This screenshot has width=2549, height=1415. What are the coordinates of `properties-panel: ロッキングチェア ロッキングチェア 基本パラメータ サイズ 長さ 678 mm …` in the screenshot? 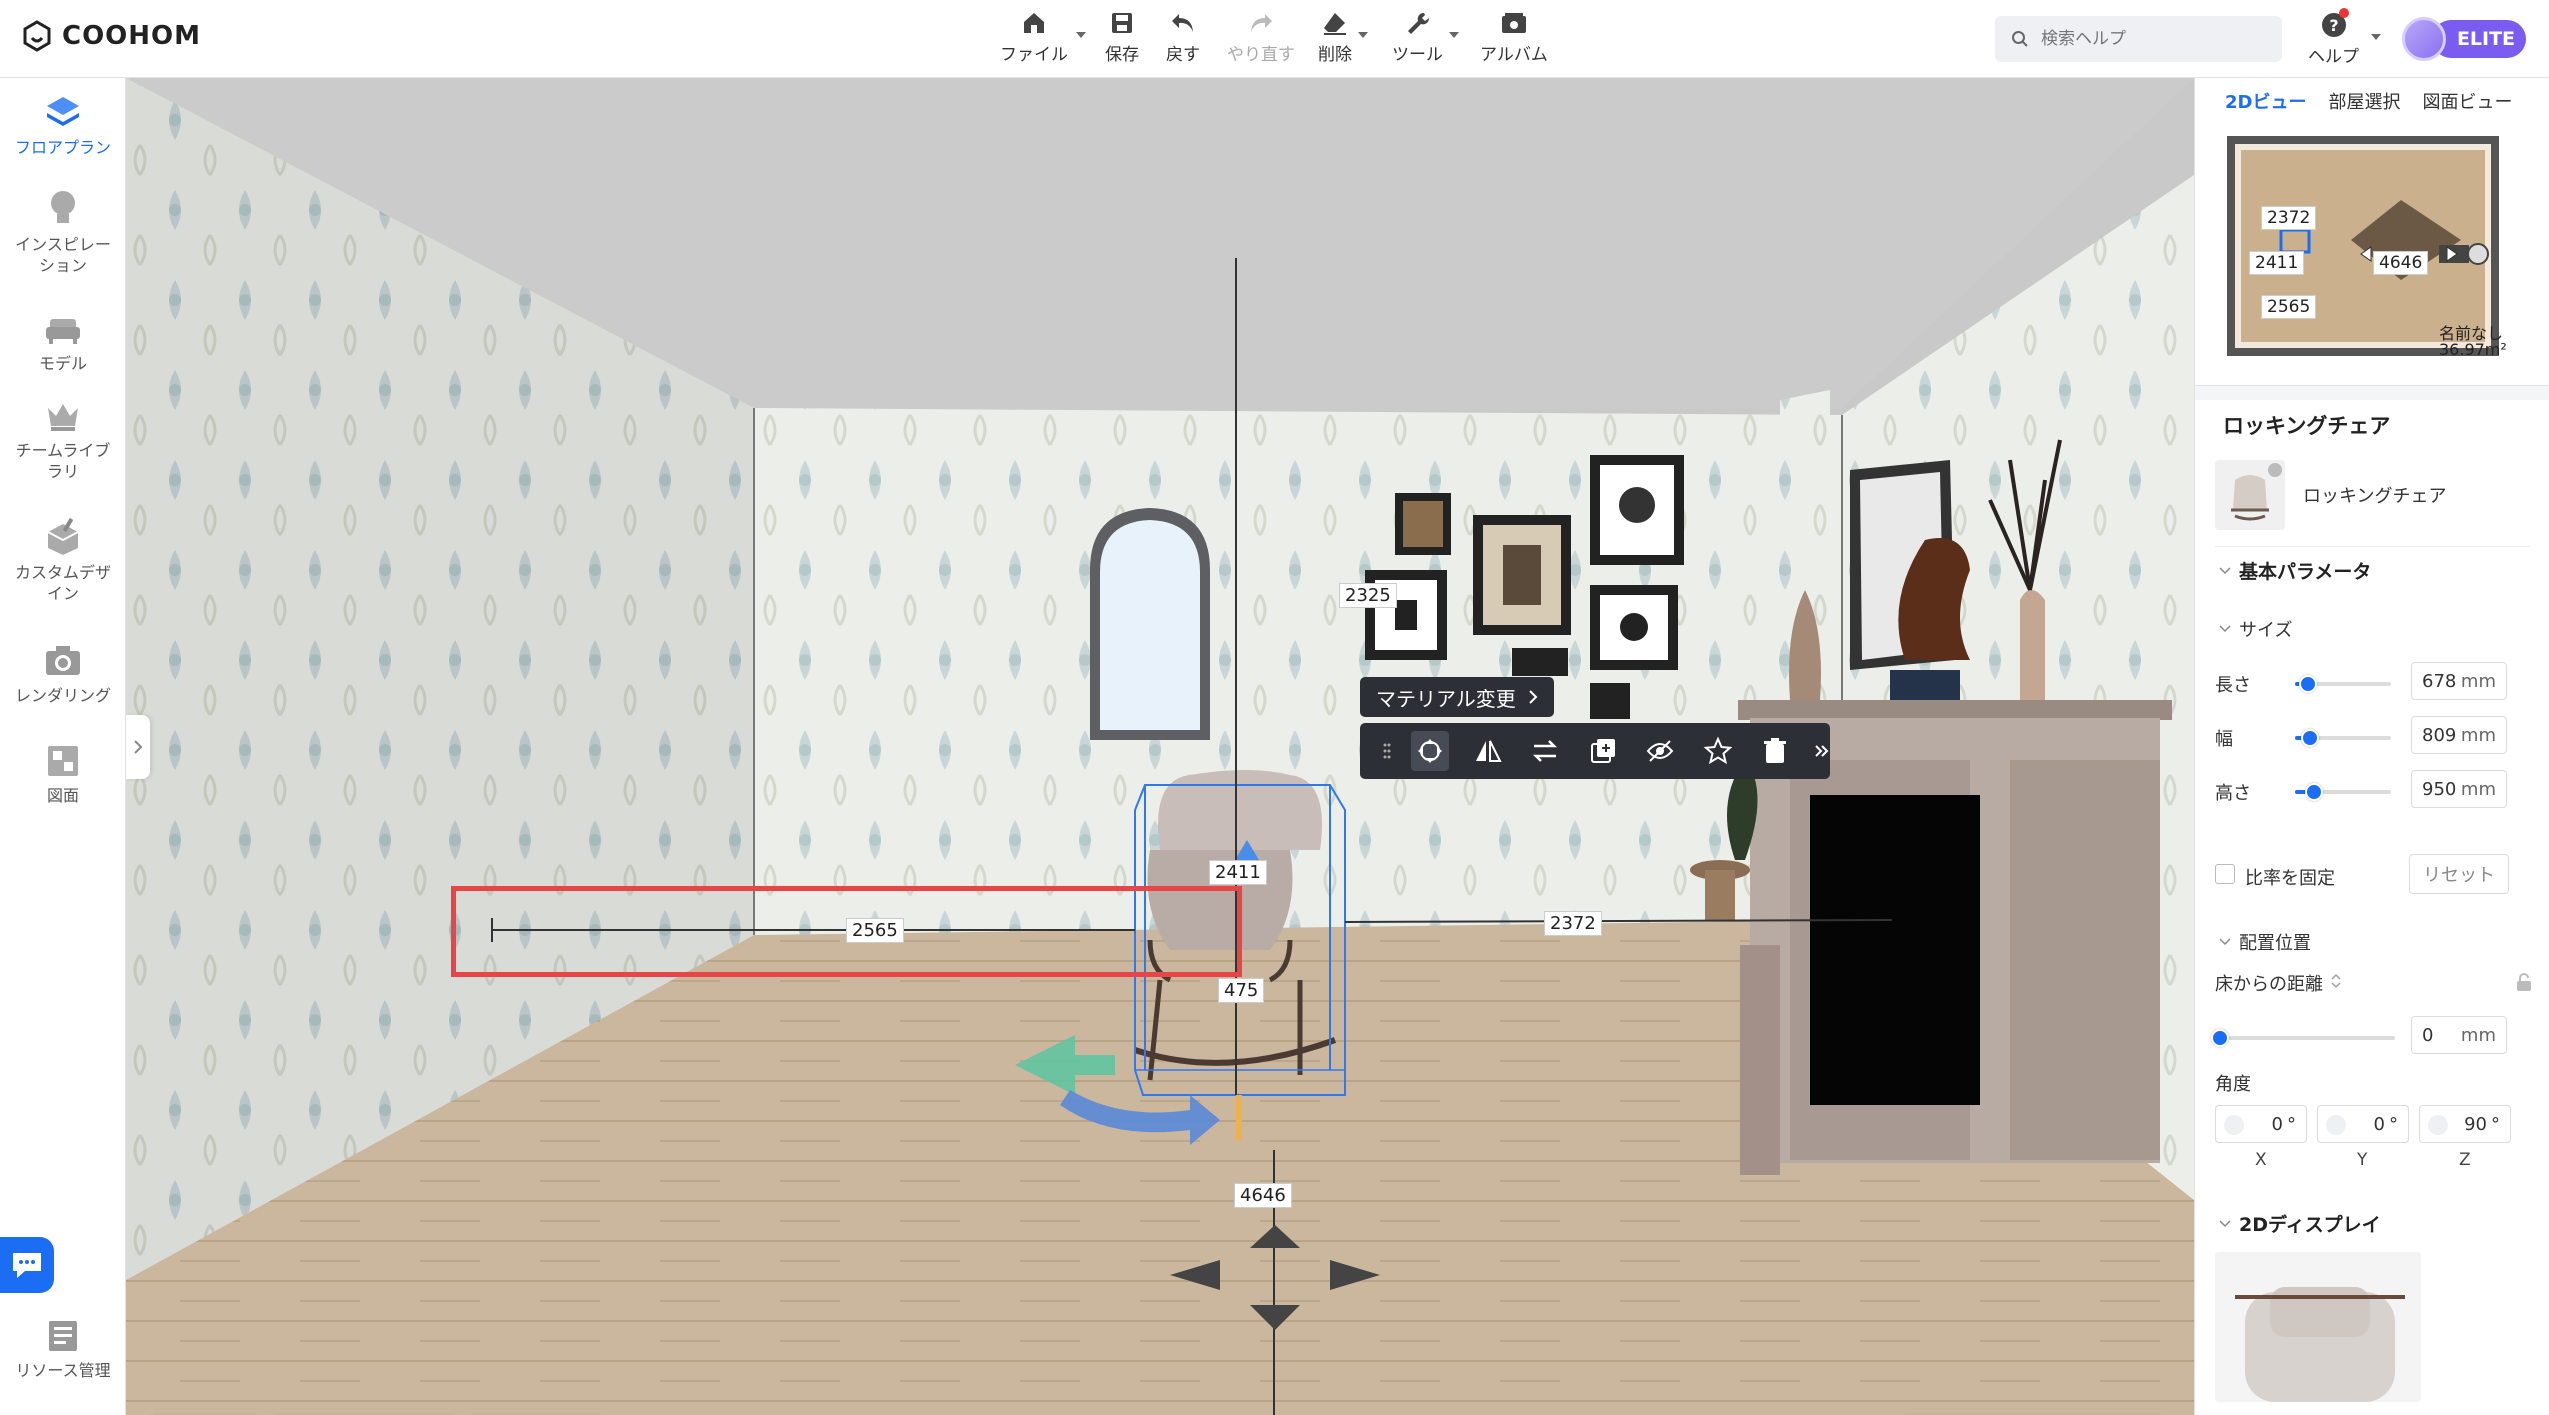 It's located at (2372, 907).